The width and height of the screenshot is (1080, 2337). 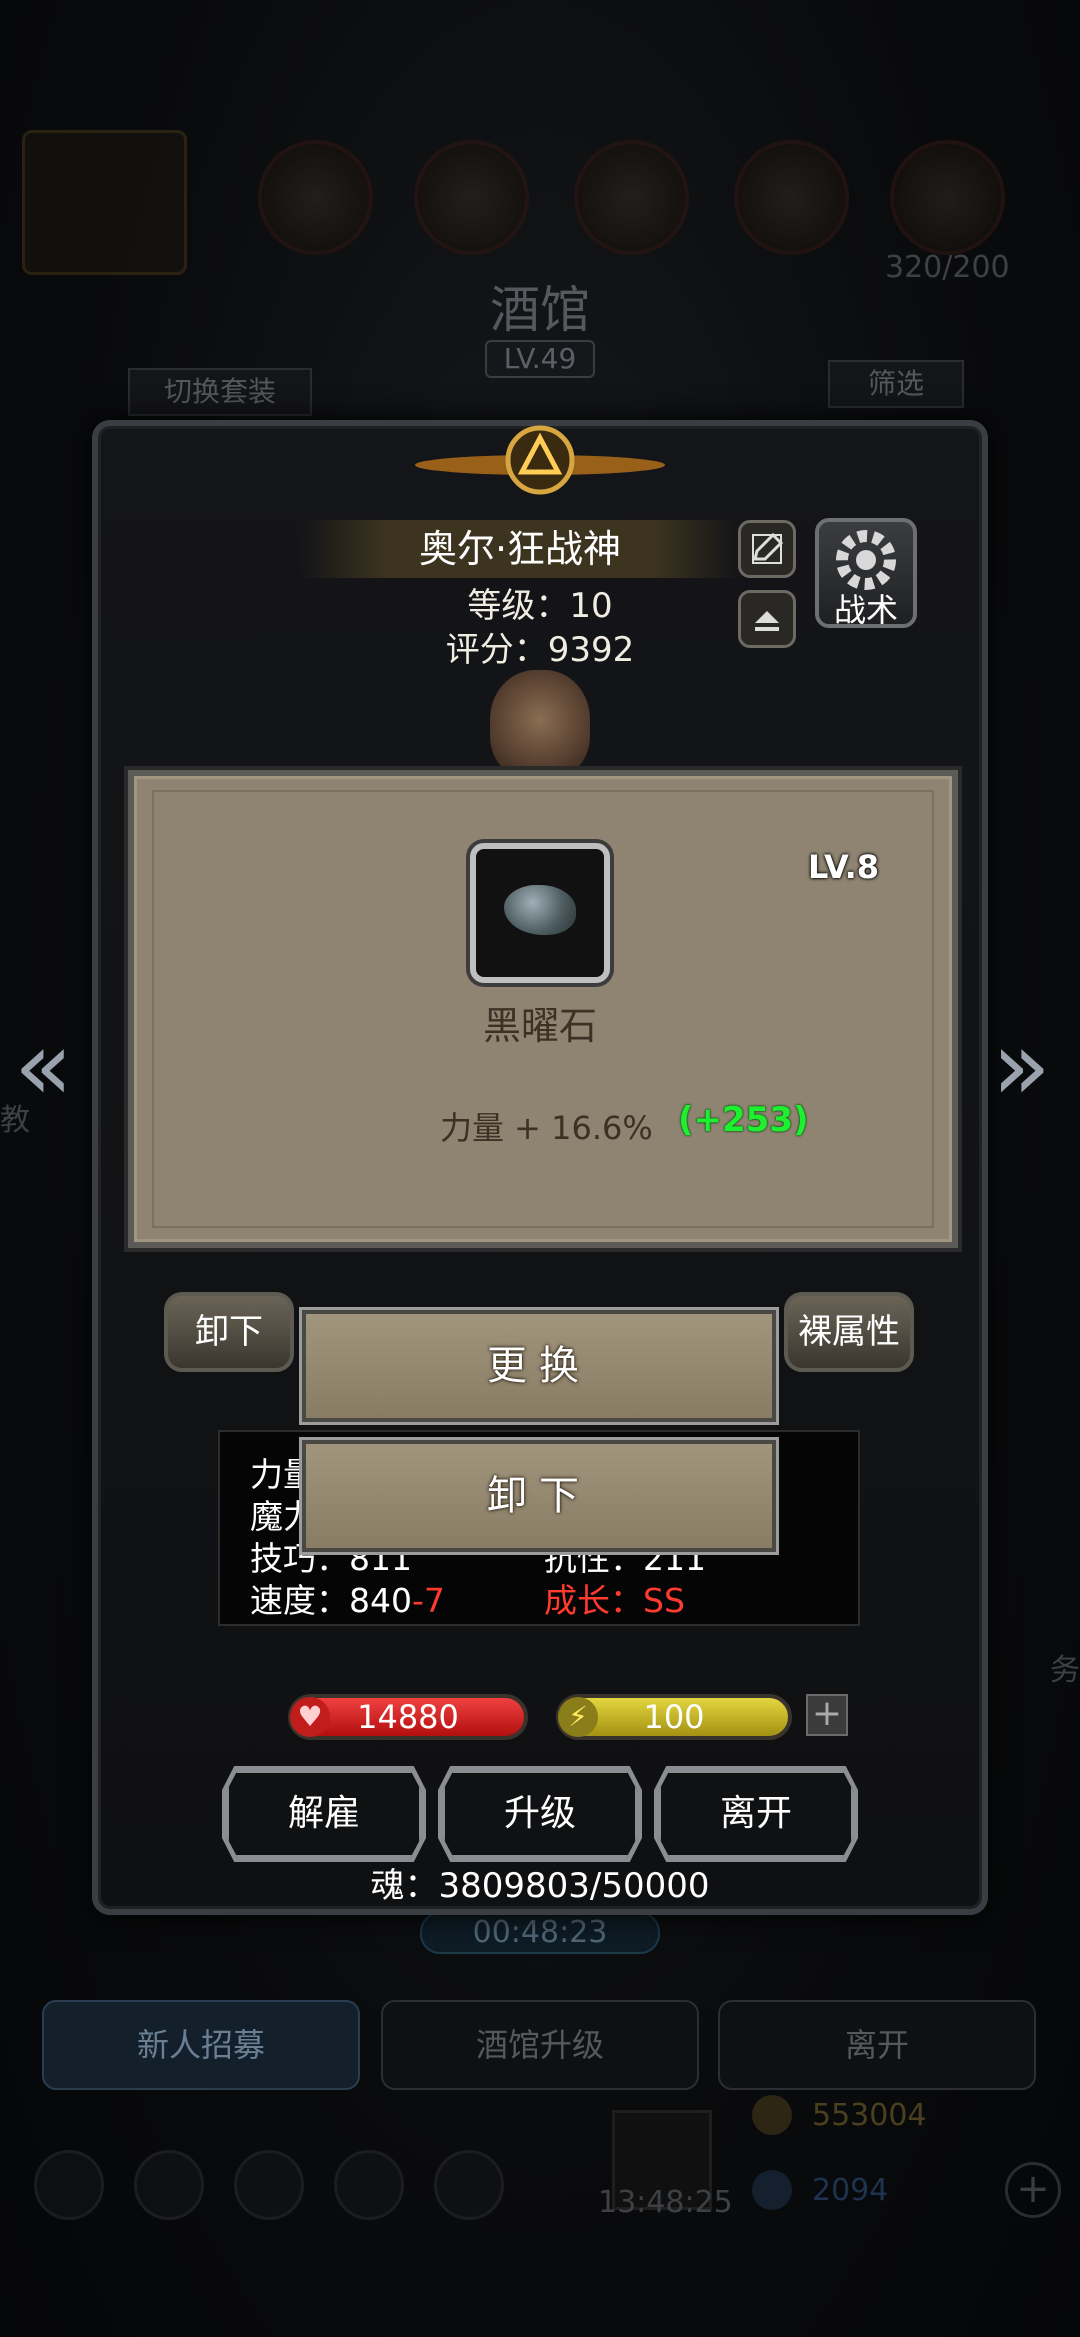 I want to click on bg-tavern-level: LV.49, so click(x=540, y=359).